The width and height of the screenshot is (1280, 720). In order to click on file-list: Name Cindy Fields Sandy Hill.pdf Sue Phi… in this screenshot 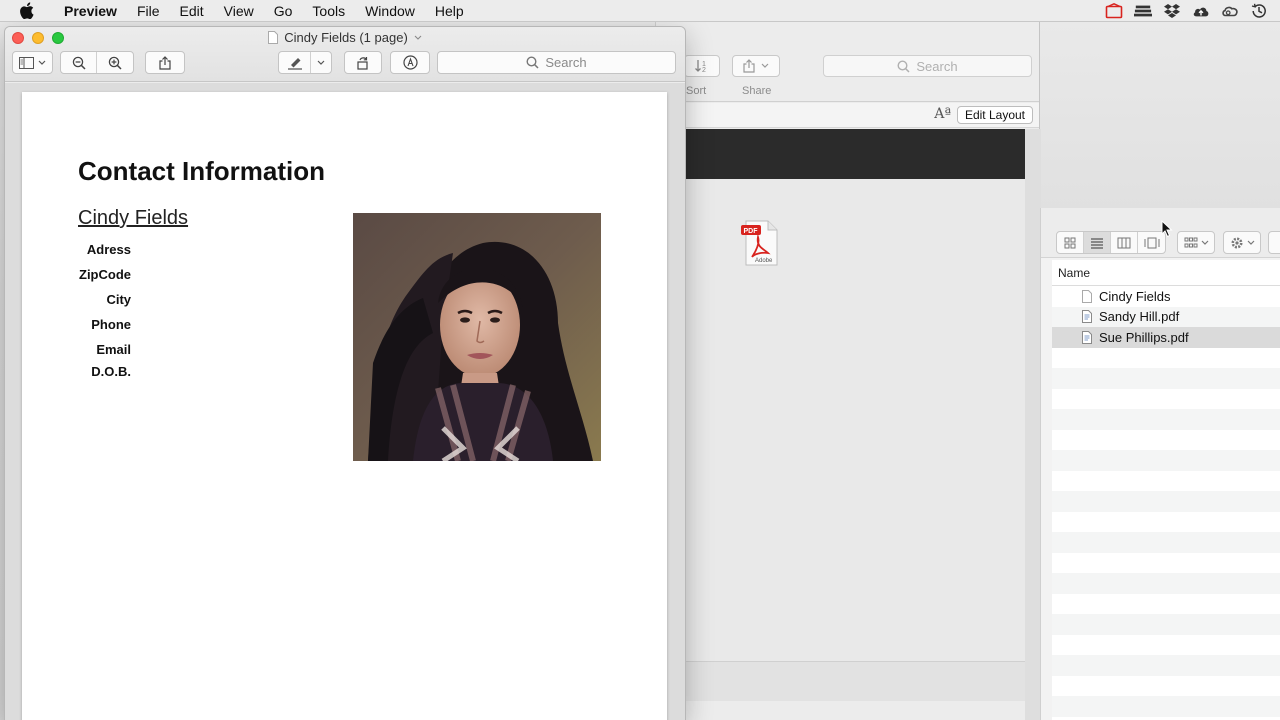, I will do `click(1166, 490)`.